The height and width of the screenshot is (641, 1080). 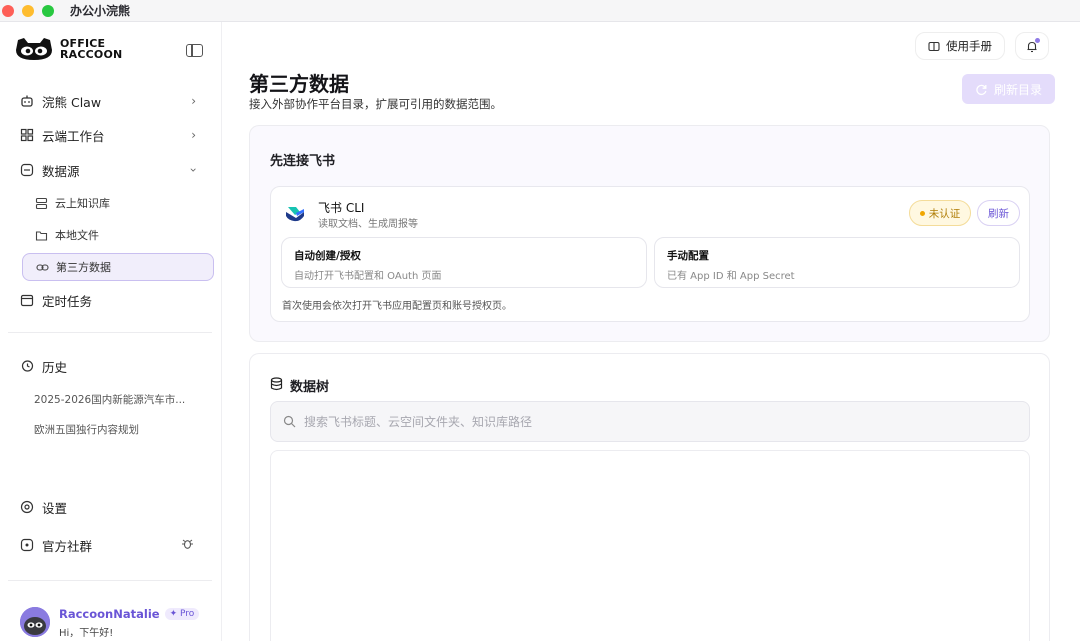 I want to click on sidebar-item-settings: 设置, so click(x=116, y=507).